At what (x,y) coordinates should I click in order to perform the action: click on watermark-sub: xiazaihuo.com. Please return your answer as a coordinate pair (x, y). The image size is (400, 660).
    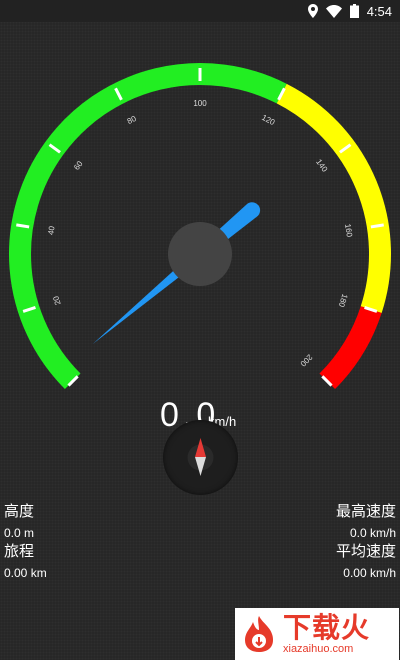
    Looking at the image, I should click on (318, 649).